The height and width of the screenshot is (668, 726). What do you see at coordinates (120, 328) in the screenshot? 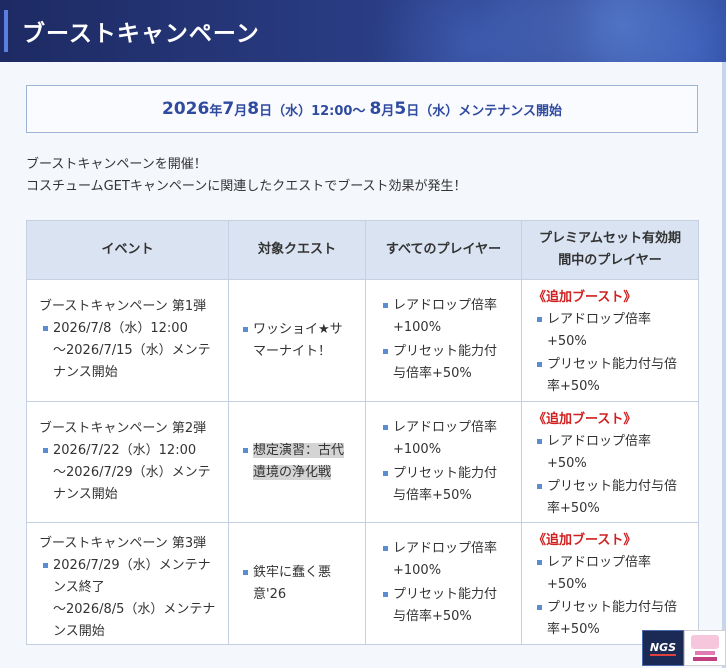
I see `event-date-line: 2026/7/8（水）12:00` at bounding box center [120, 328].